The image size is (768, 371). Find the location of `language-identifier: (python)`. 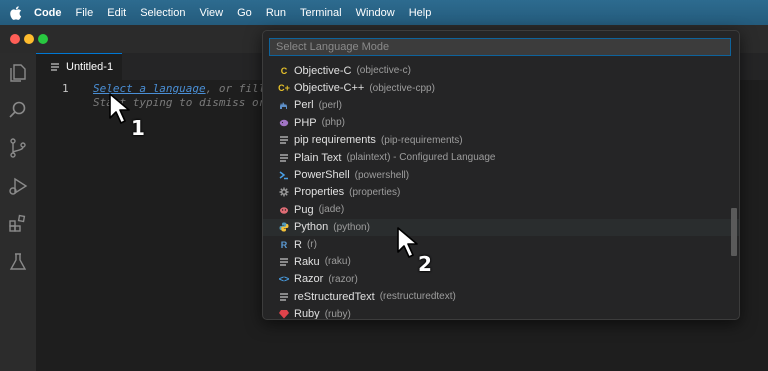

language-identifier: (python) is located at coordinates (351, 227).